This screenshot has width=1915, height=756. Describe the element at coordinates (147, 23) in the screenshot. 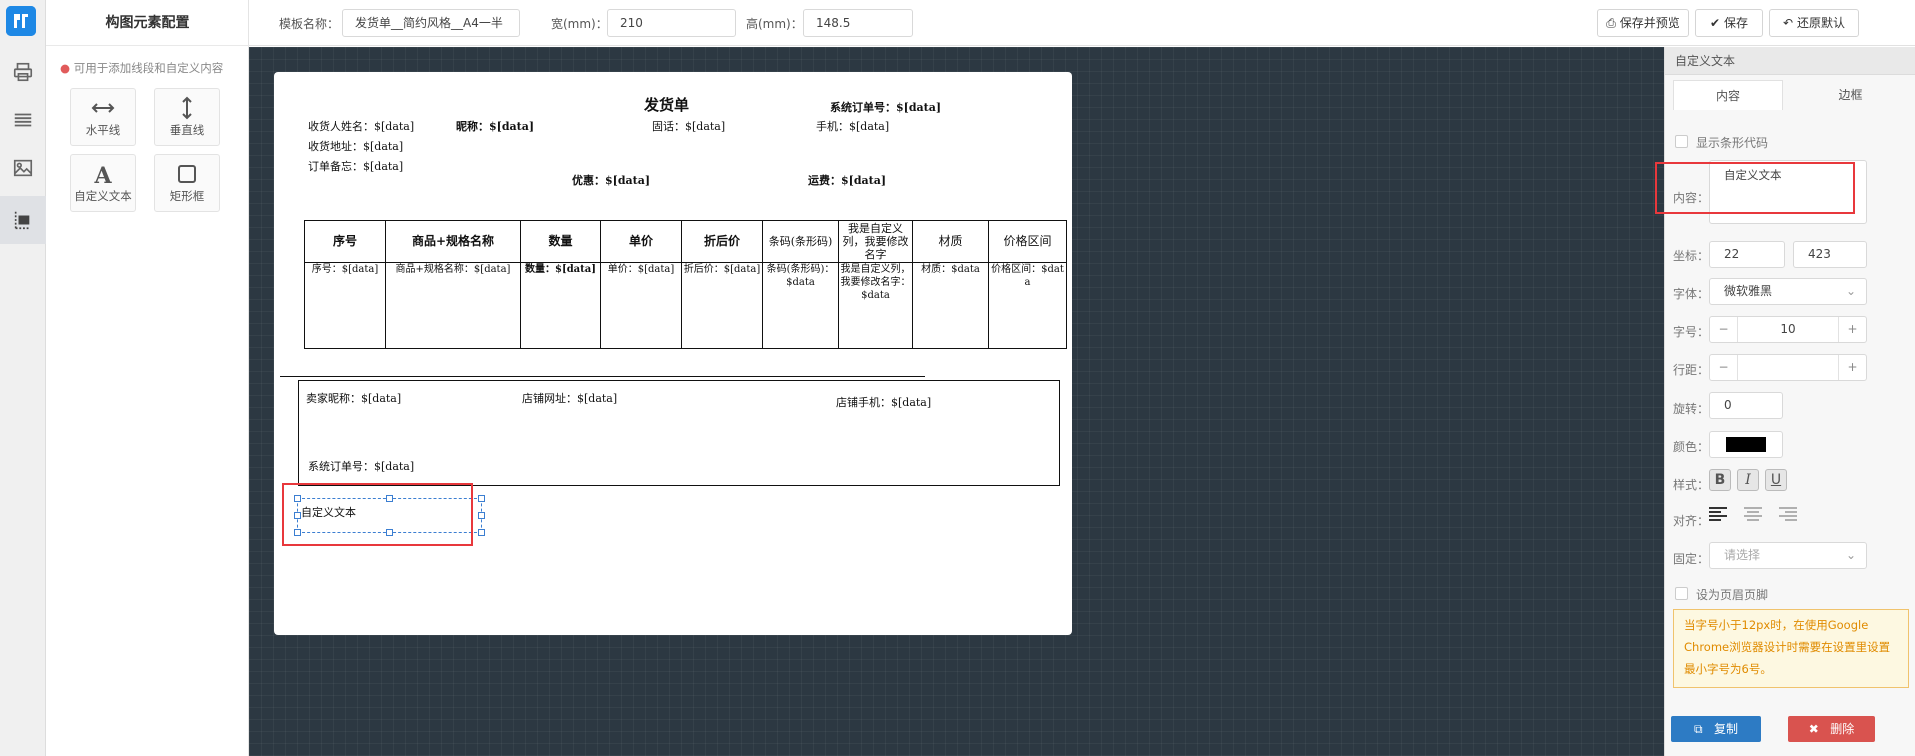

I see `panel-title: 构图元素配置` at that location.